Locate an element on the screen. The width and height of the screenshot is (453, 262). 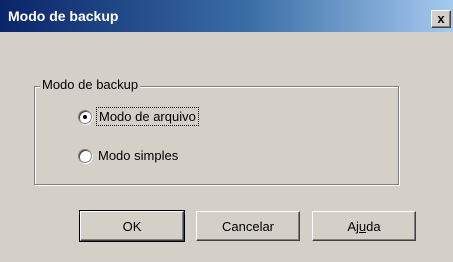
close-icon: x is located at coordinates (441, 18).